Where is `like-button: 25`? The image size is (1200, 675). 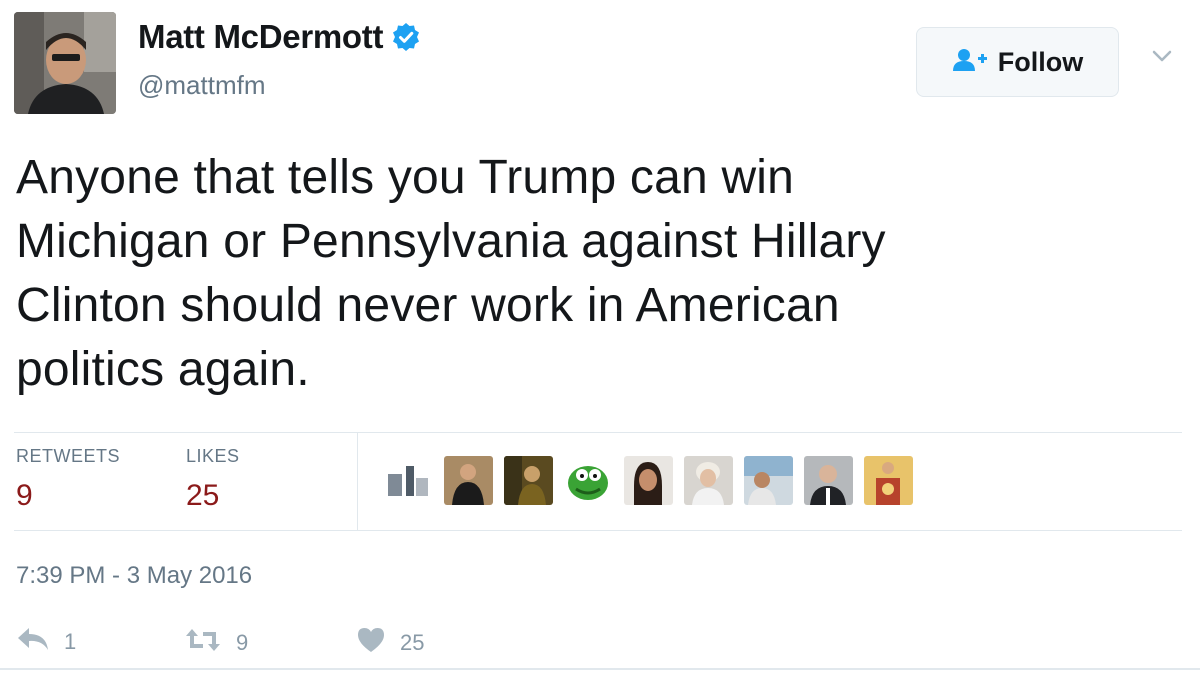 like-button: 25 is located at coordinates (390, 642).